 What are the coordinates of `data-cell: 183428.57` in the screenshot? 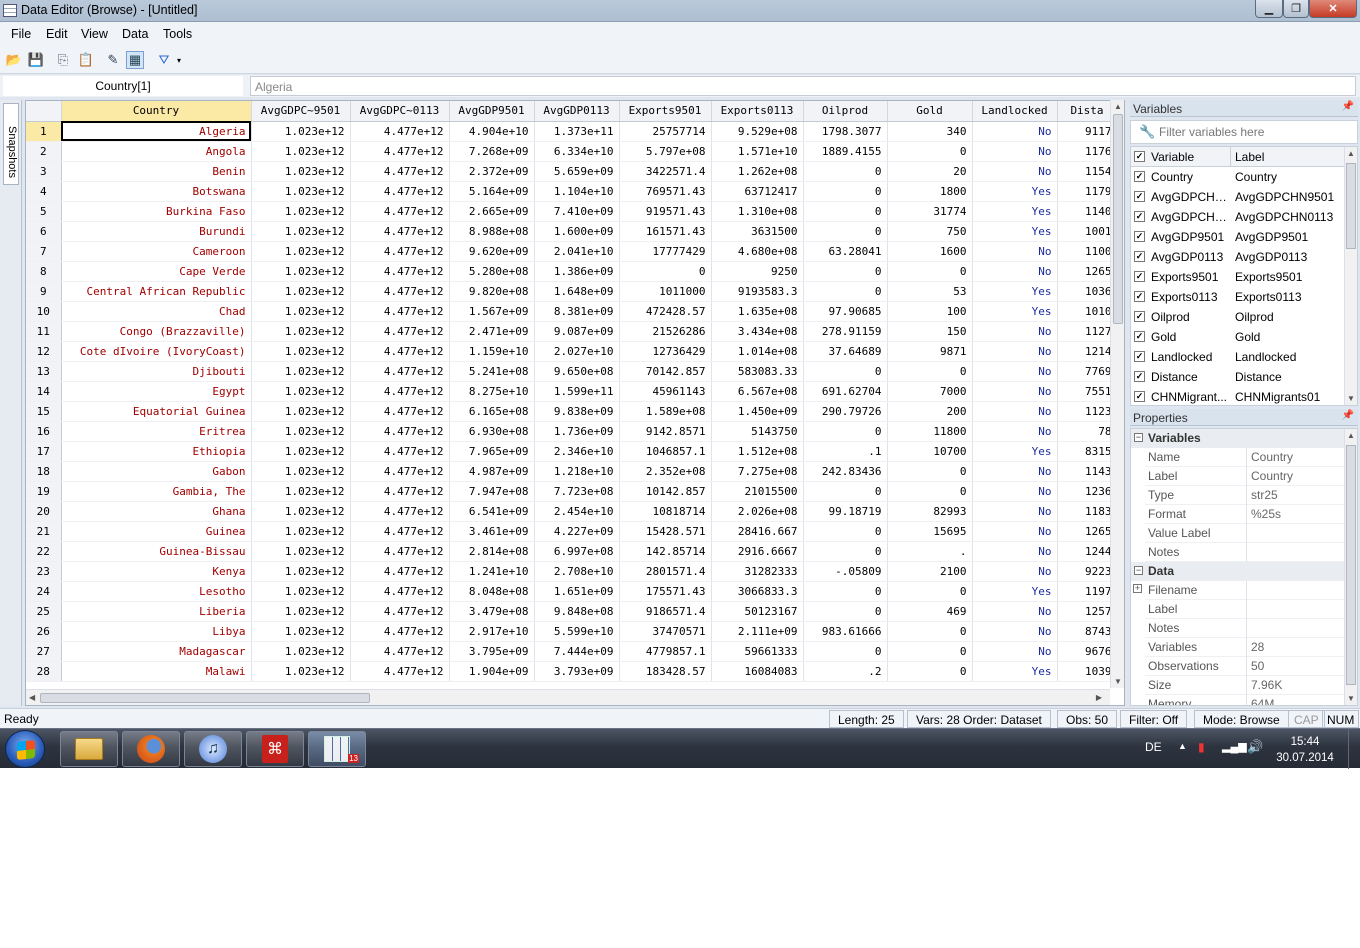 It's located at (665, 671).